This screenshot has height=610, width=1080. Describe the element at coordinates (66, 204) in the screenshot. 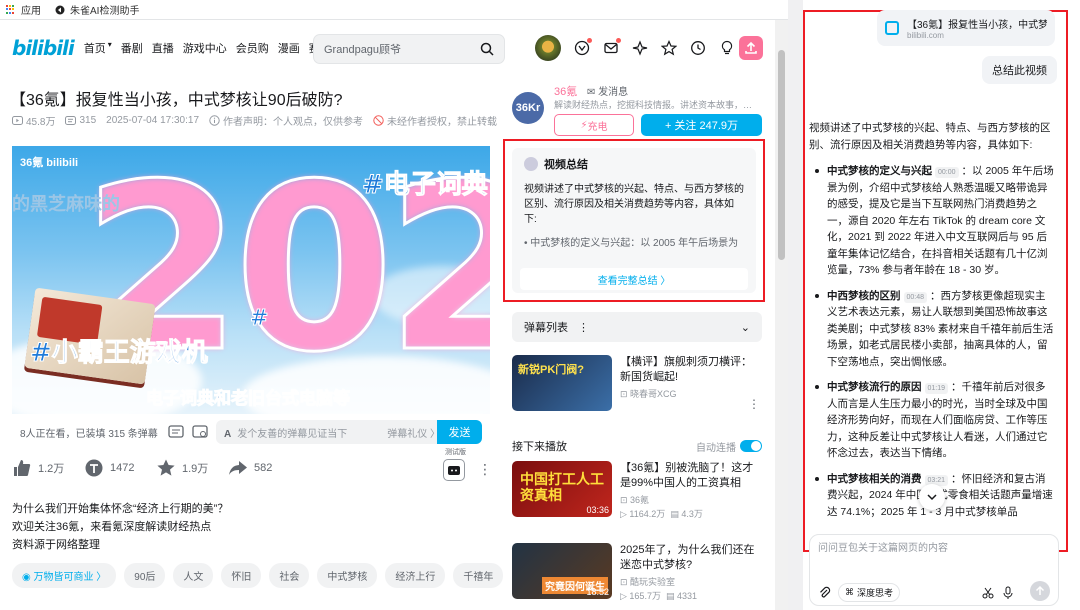

I see `video-side-text: 的黑芝麻味的` at that location.